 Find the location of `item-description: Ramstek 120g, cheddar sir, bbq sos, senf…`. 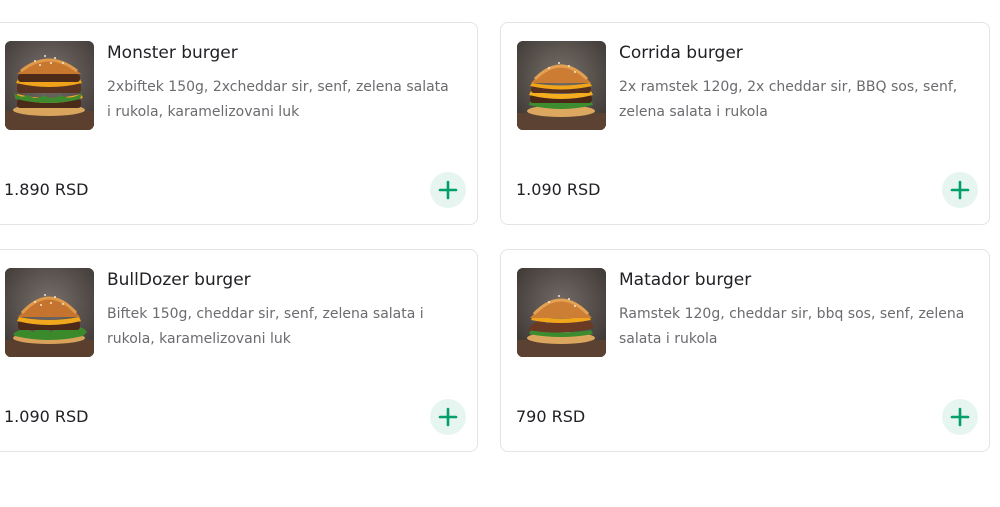

item-description: Ramstek 120g, cheddar sir, bbq sos, senf… is located at coordinates (792, 326).